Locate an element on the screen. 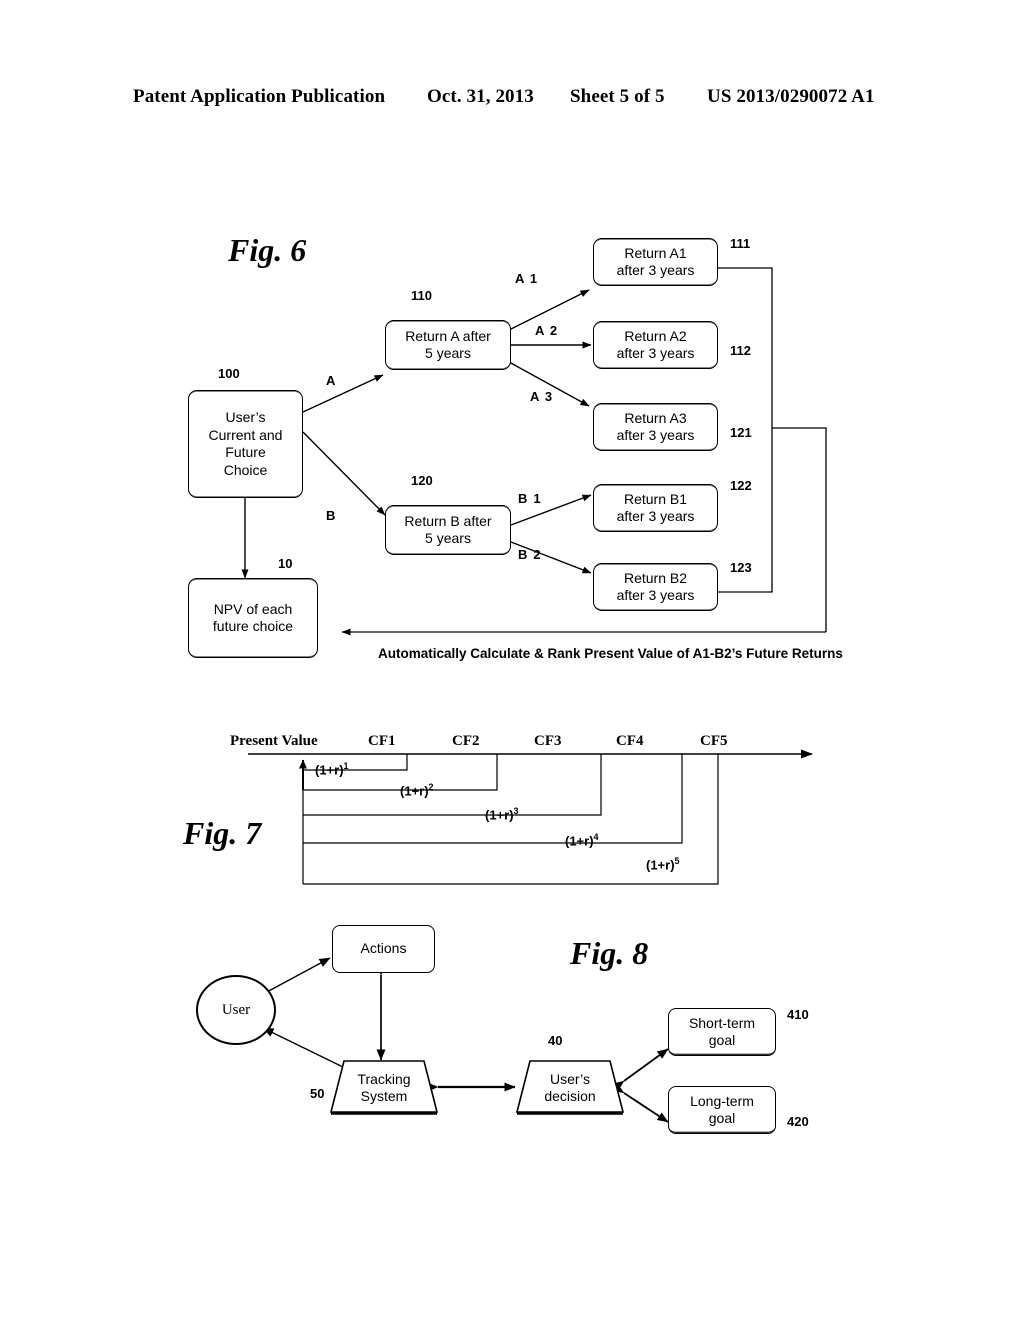  ref-410: 410 is located at coordinates (798, 1014).